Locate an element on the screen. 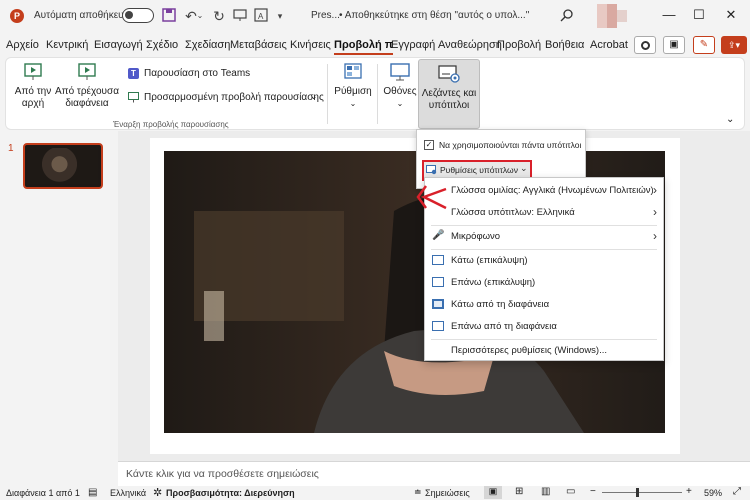 This screenshot has width=750, height=500. notes-toggle: Σημειώσεις is located at coordinates (447, 493).